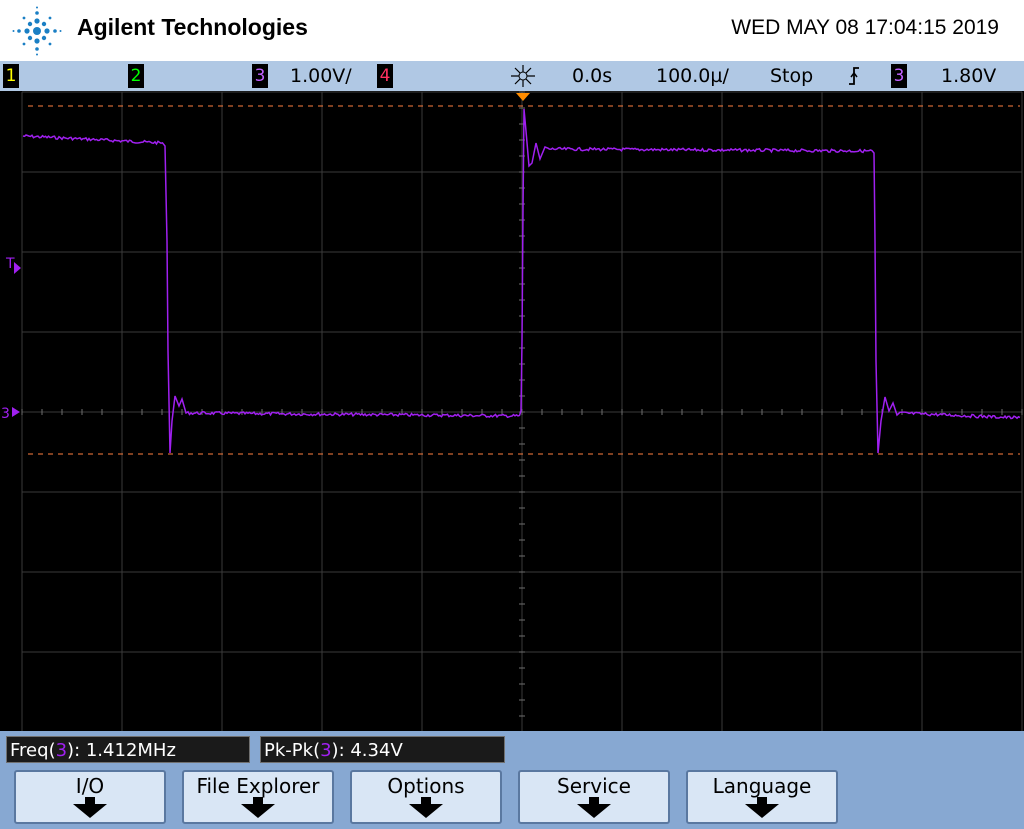 The height and width of the screenshot is (829, 1024). I want to click on status-bar: 1 2 3 1.00V/ 4 0.0s 100.0µ/ Stop 3 1.80V, so click(512, 76).